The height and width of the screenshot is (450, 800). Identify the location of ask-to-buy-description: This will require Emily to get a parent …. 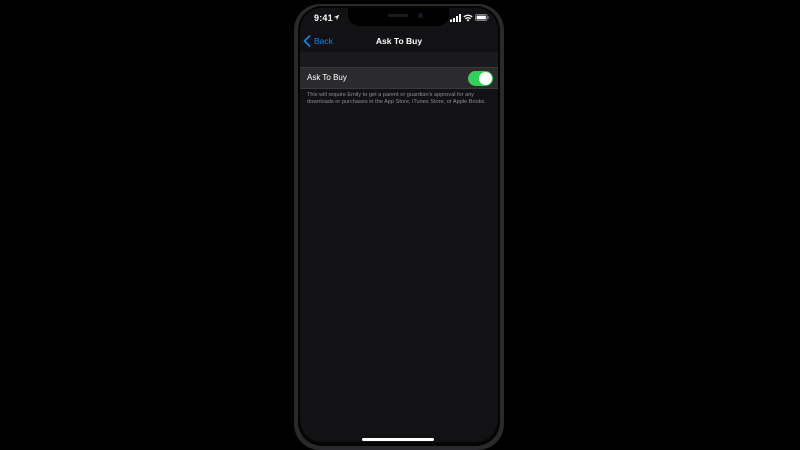
(396, 98).